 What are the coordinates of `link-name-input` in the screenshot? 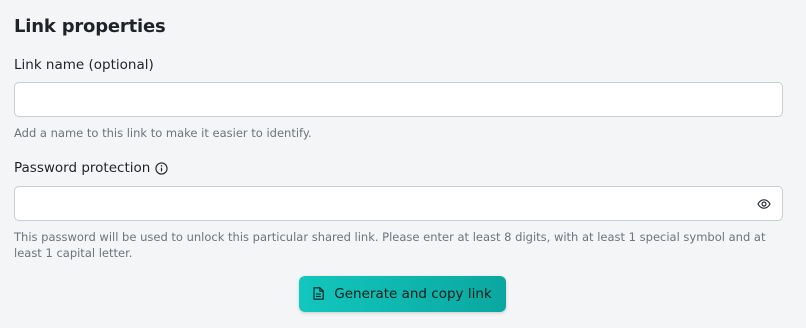 It's located at (398, 99).